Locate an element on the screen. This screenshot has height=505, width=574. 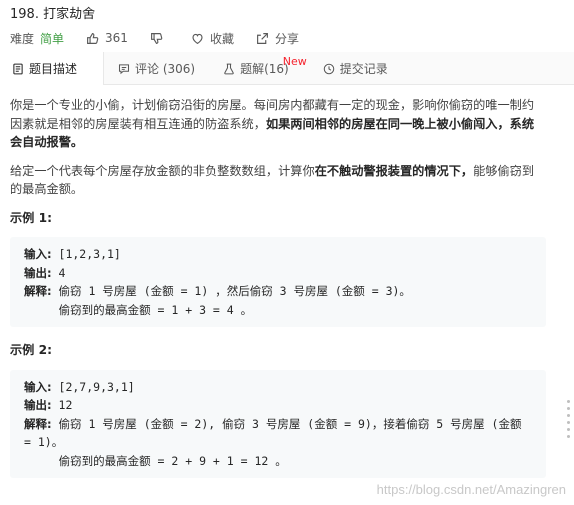
example-explanation-2: 偷窃到的最高金额 = 1 + 3 = 4 。 is located at coordinates (138, 309).